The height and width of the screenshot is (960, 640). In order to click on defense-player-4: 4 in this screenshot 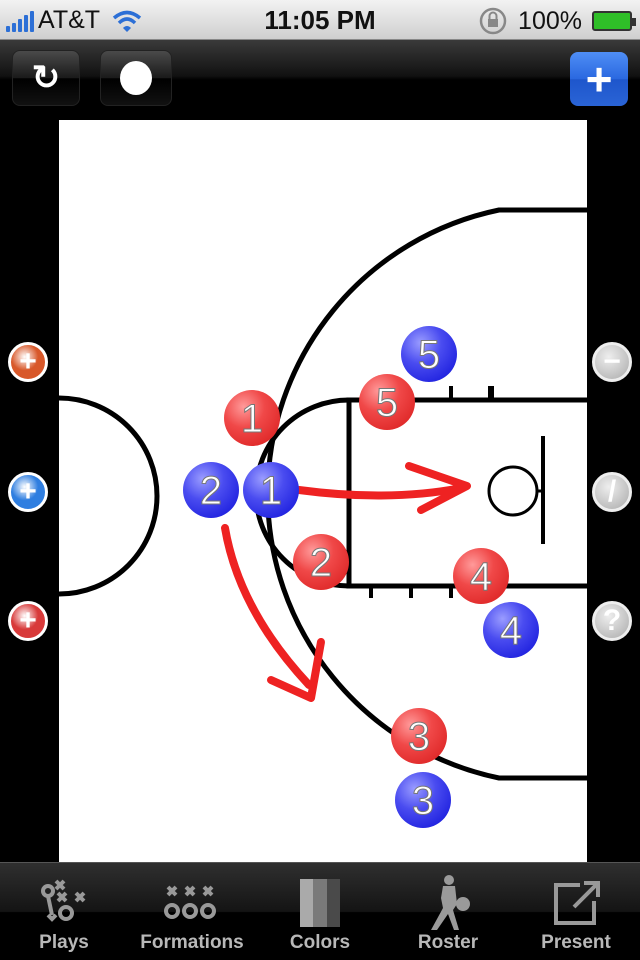, I will do `click(511, 630)`.